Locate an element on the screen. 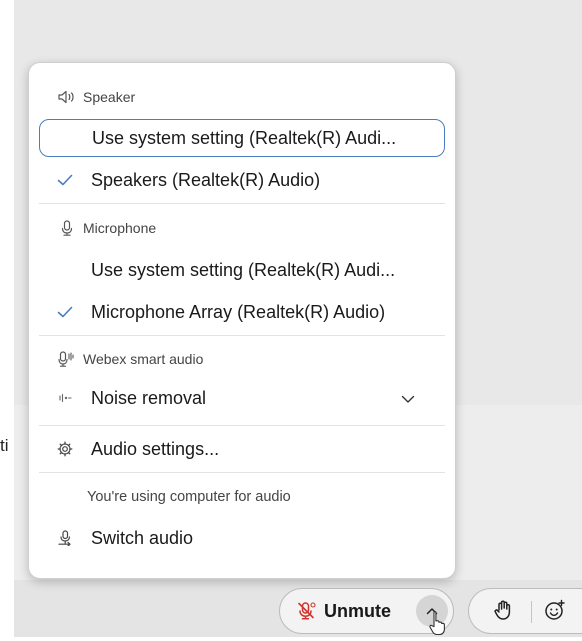 The image size is (582, 641). mouse-cursor is located at coordinates (437, 625).